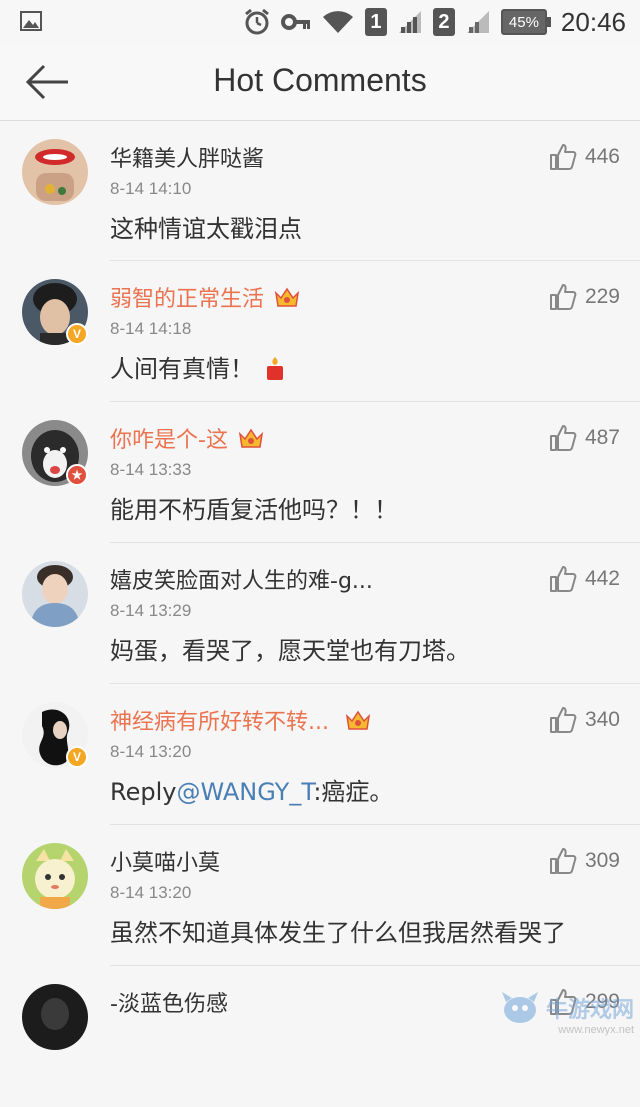 Image resolution: width=640 pixels, height=1107 pixels. What do you see at coordinates (602, 296) in the screenshot?
I see `like-count: 229` at bounding box center [602, 296].